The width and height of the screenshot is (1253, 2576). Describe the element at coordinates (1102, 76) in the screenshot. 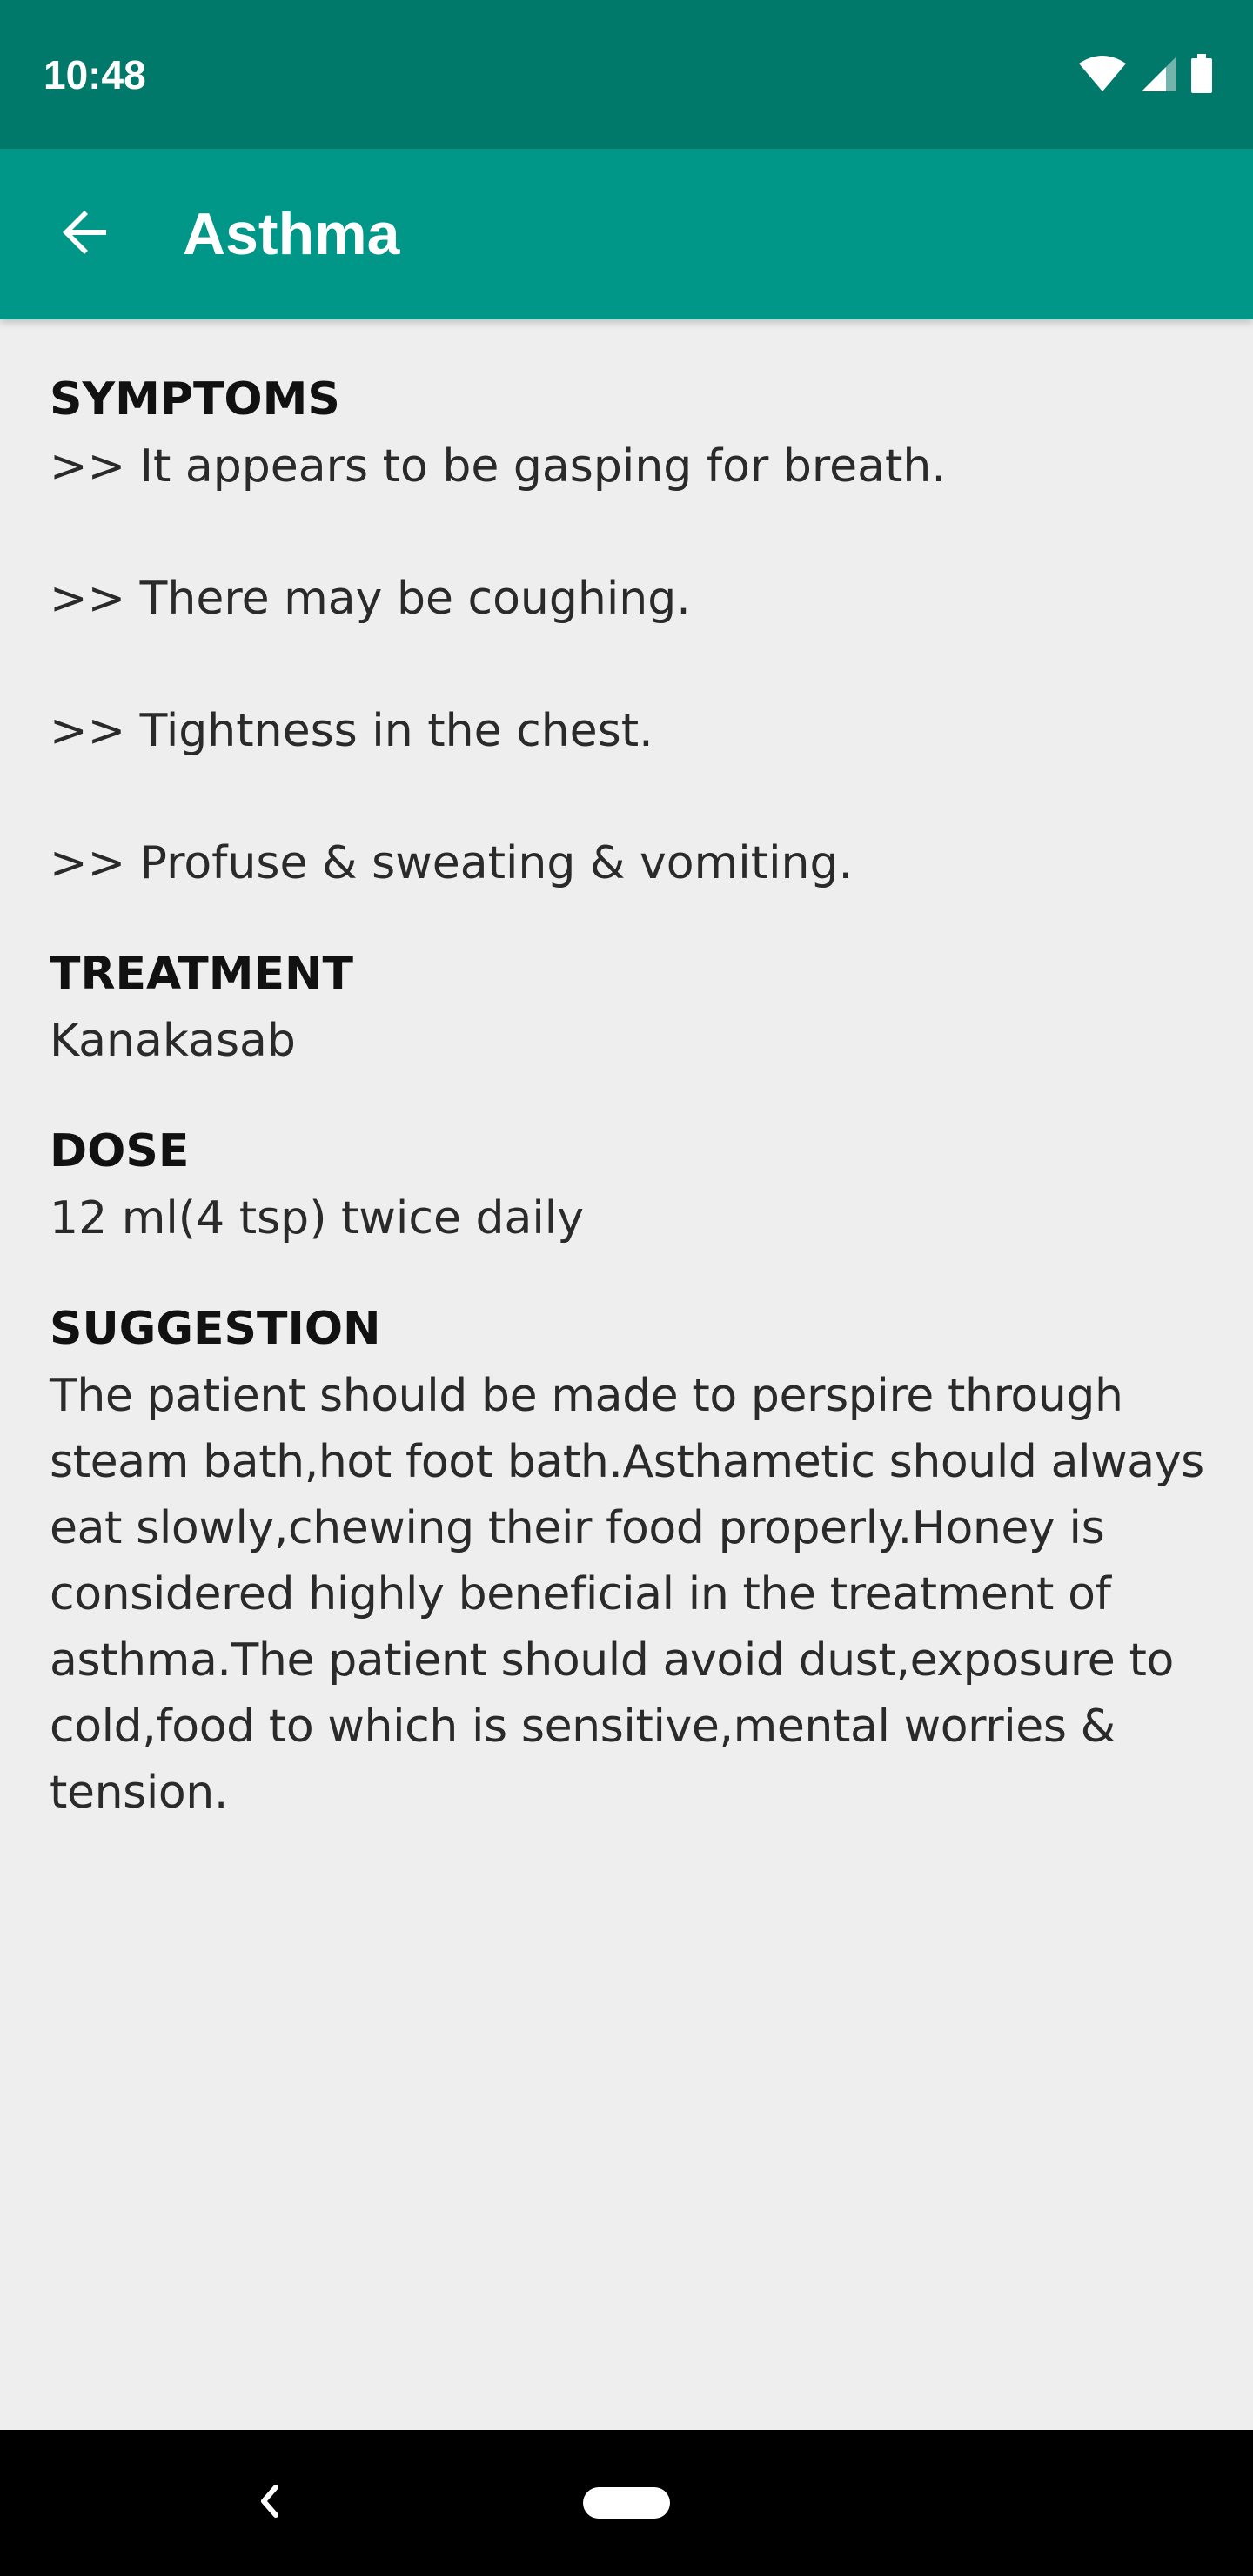

I see `wifi-icon` at that location.